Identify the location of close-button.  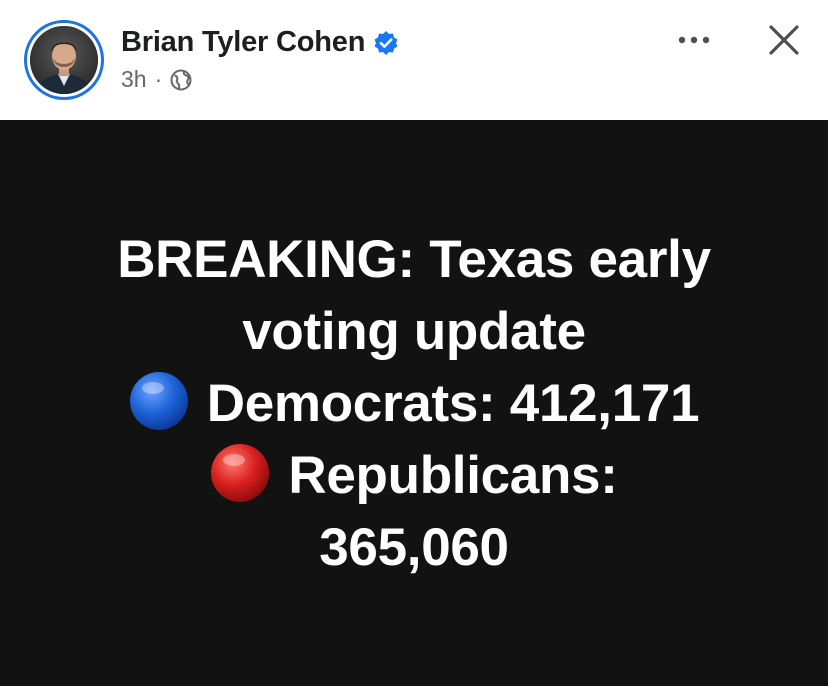
(784, 40).